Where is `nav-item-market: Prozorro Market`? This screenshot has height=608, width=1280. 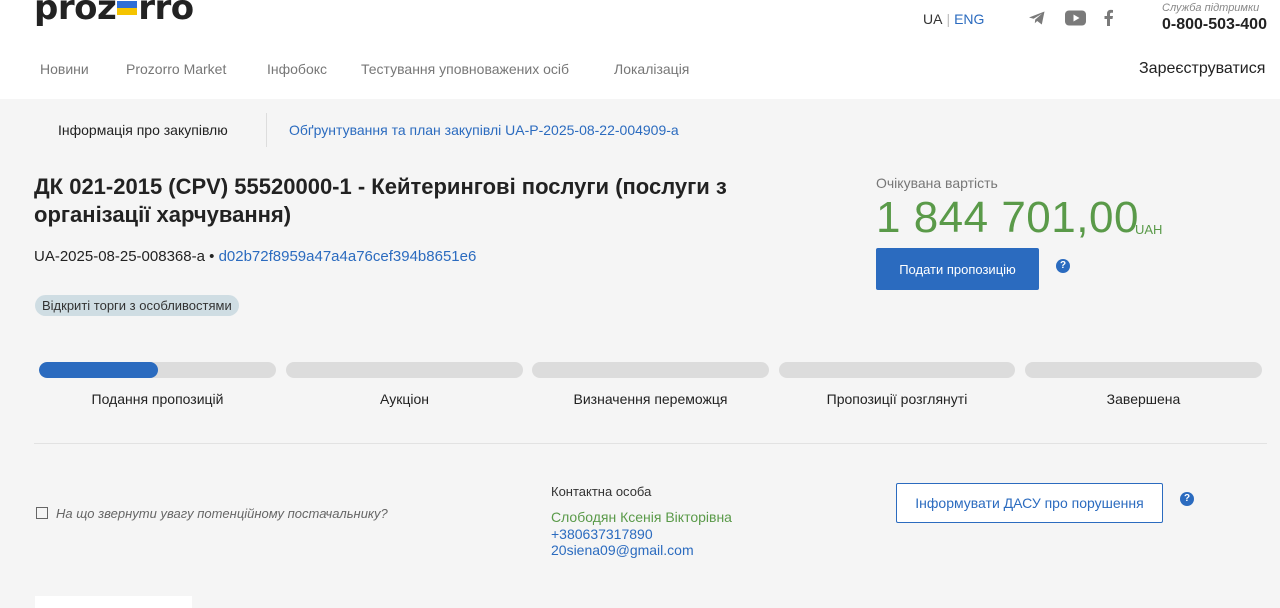 nav-item-market: Prozorro Market is located at coordinates (176, 69).